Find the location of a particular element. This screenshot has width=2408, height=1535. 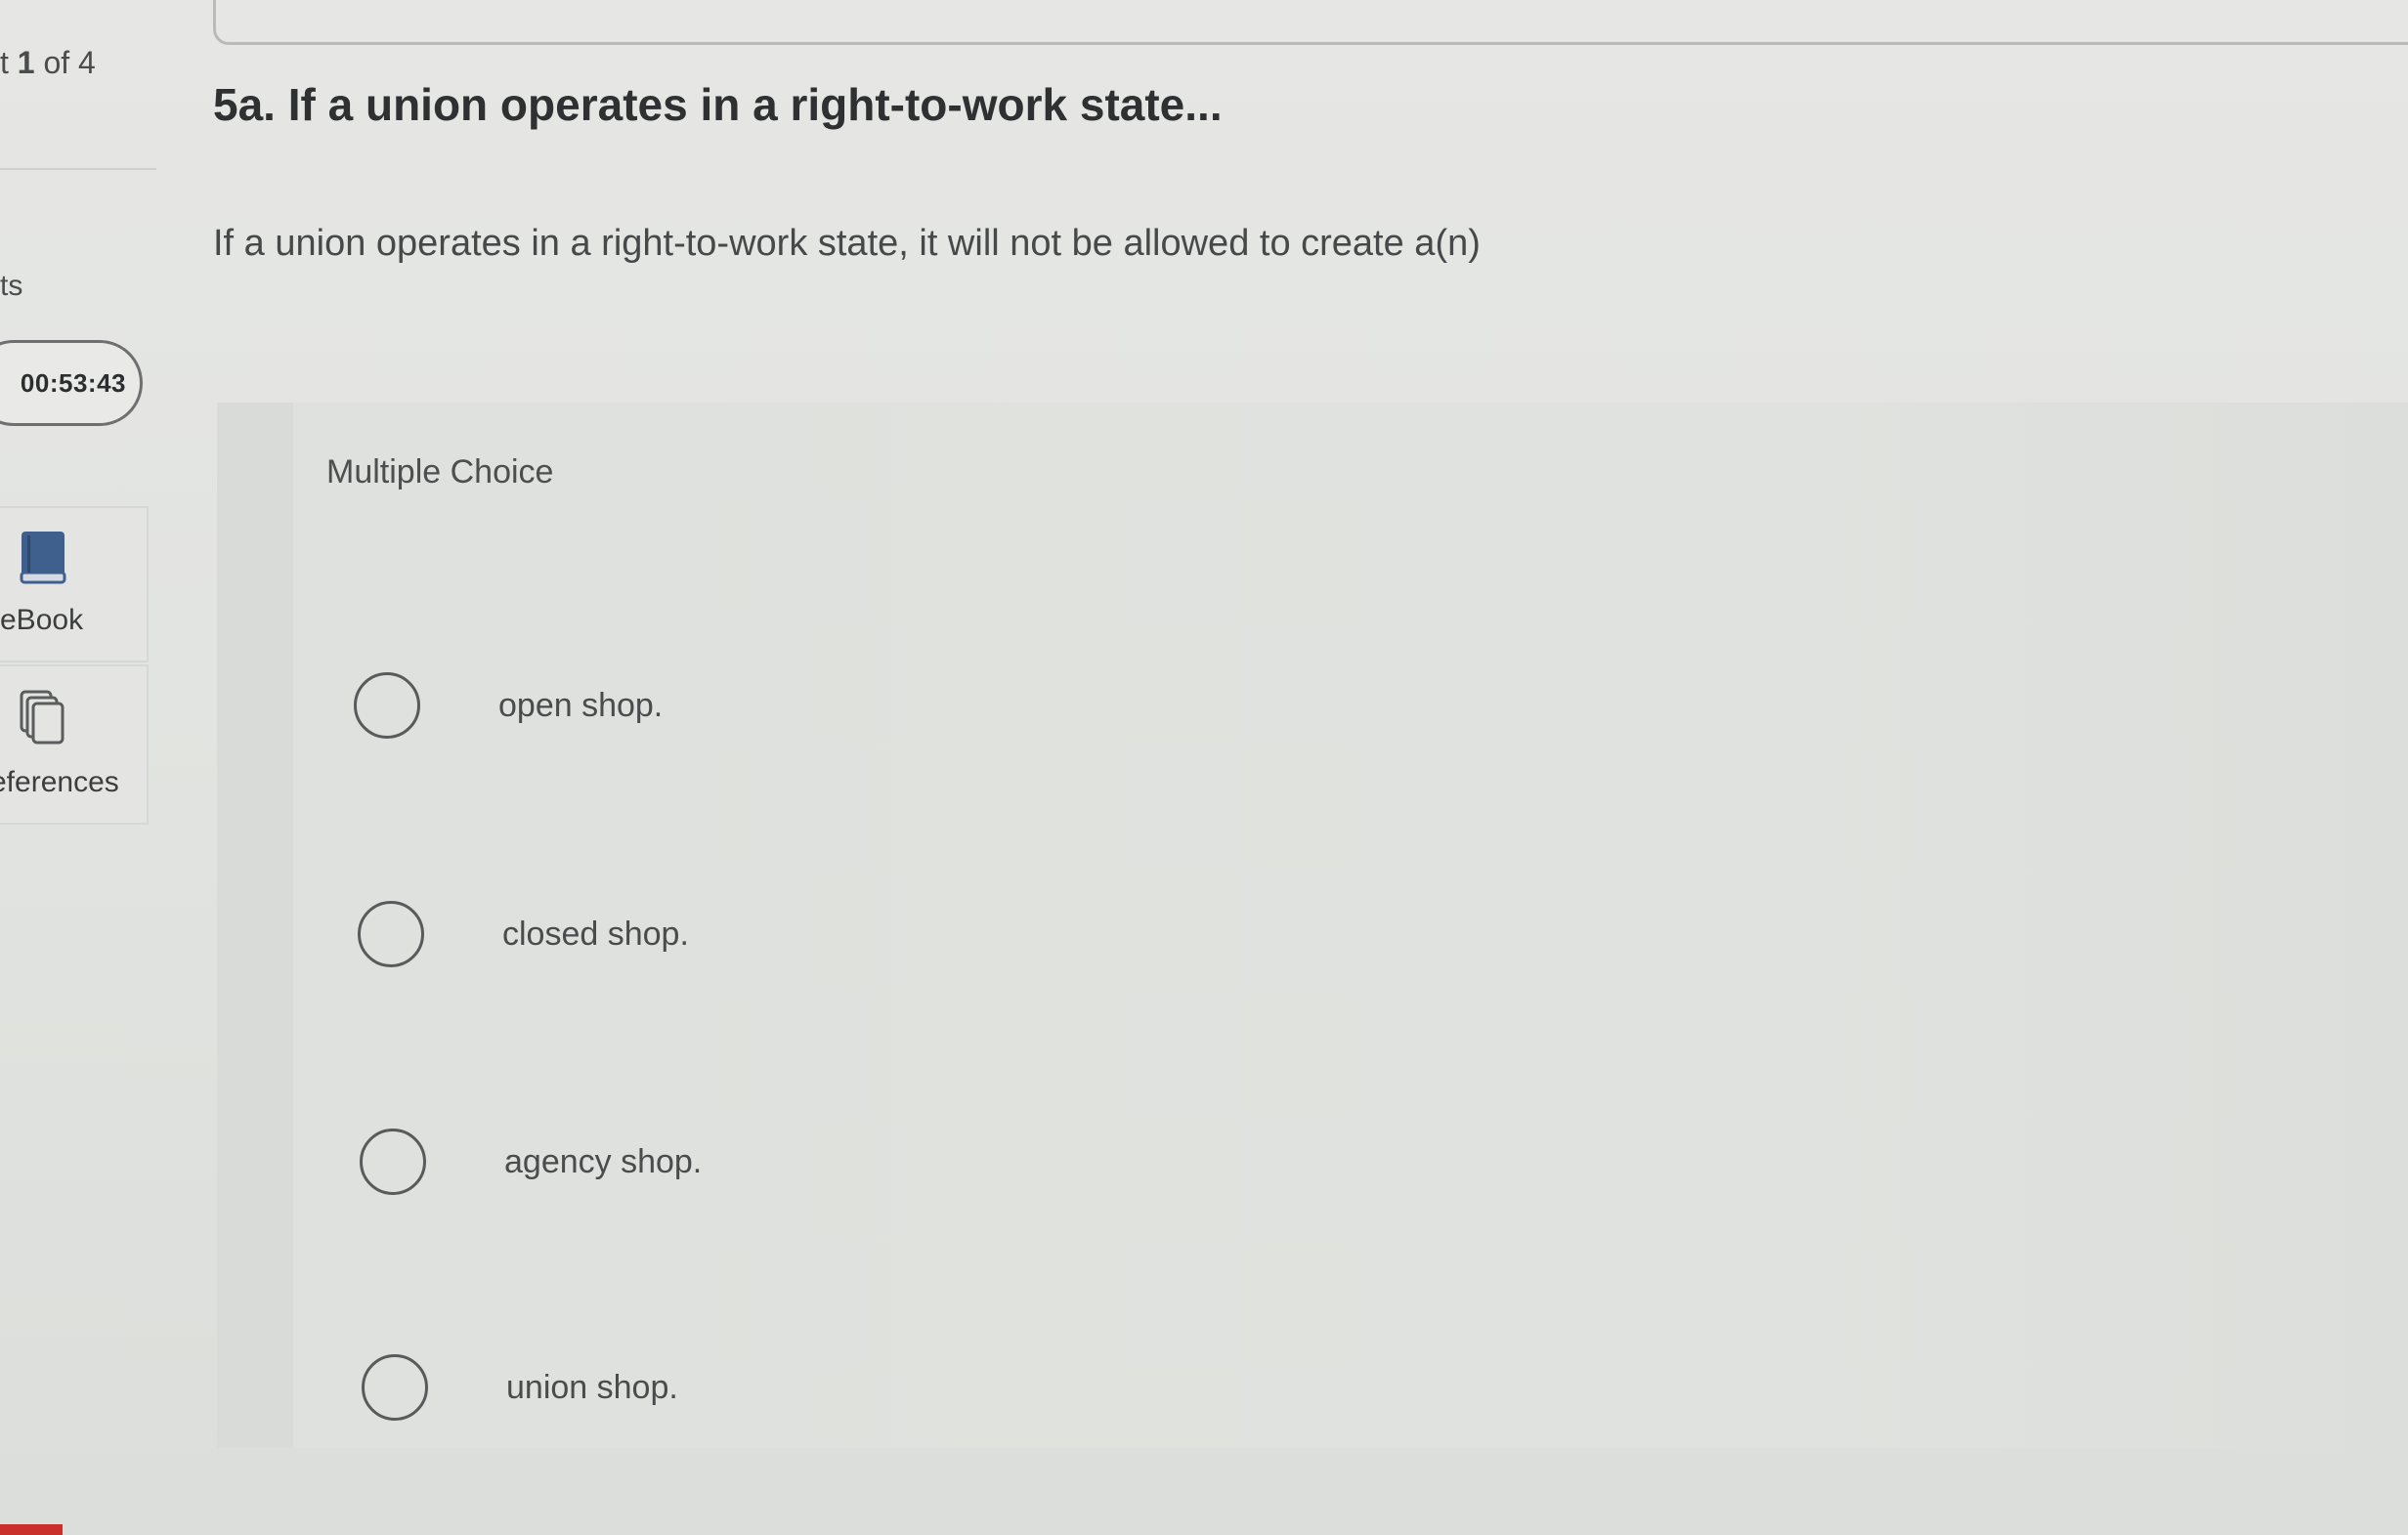

answer-option: union shop. is located at coordinates (520, 1387).